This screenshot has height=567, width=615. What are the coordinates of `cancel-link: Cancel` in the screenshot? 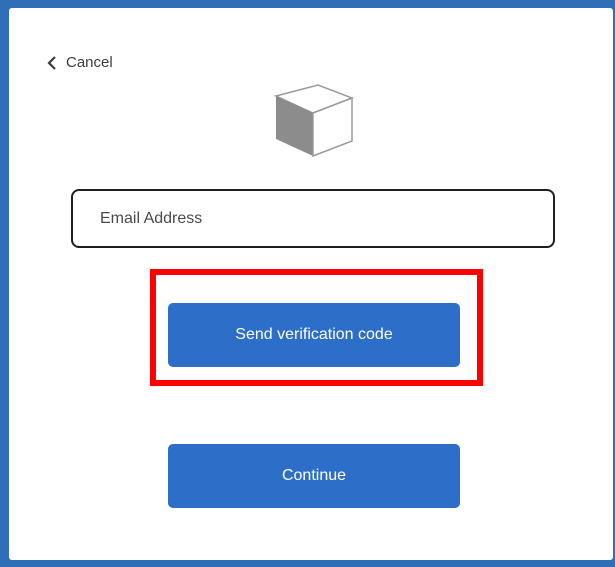 It's located at (79, 62).